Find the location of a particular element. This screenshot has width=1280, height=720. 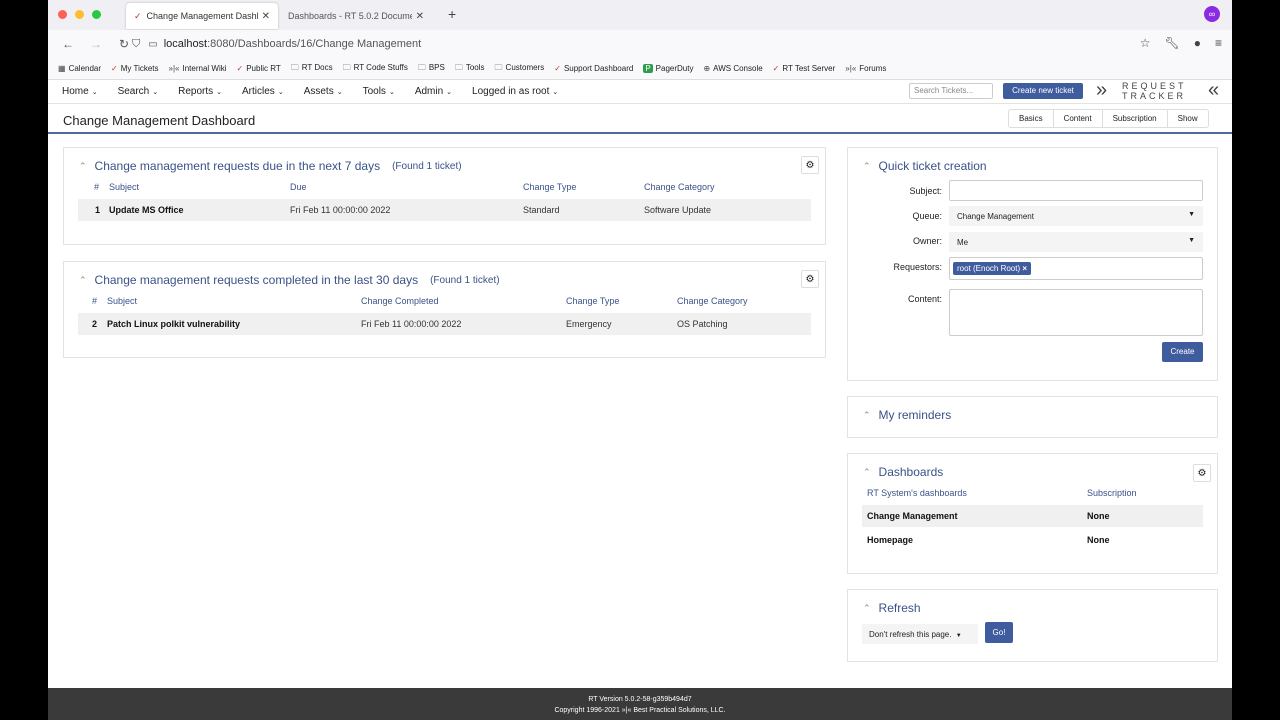

new-tab-icon: + is located at coordinates (452, 14).